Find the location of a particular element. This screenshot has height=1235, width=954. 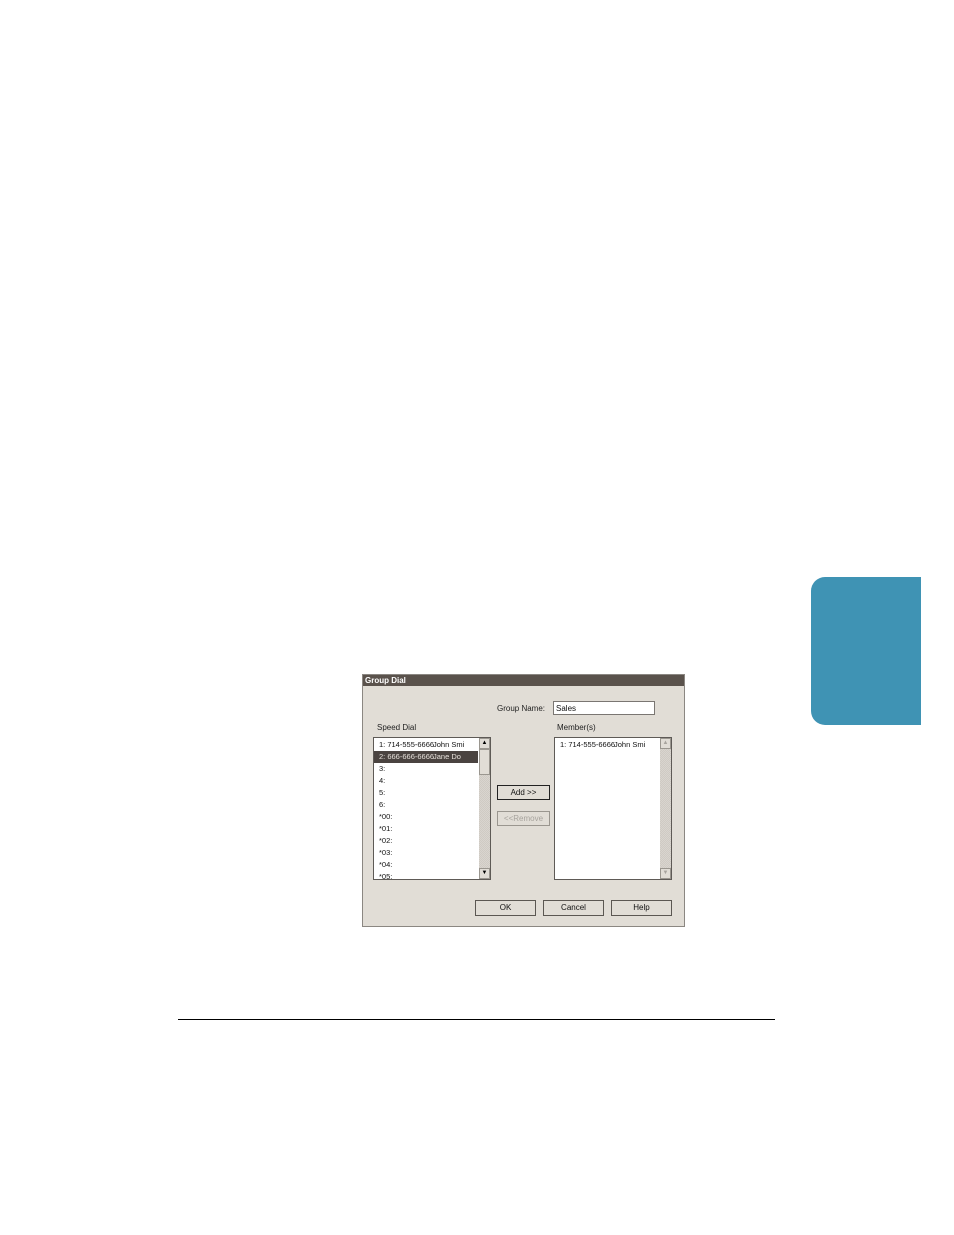

list-item: *04: is located at coordinates (426, 865).